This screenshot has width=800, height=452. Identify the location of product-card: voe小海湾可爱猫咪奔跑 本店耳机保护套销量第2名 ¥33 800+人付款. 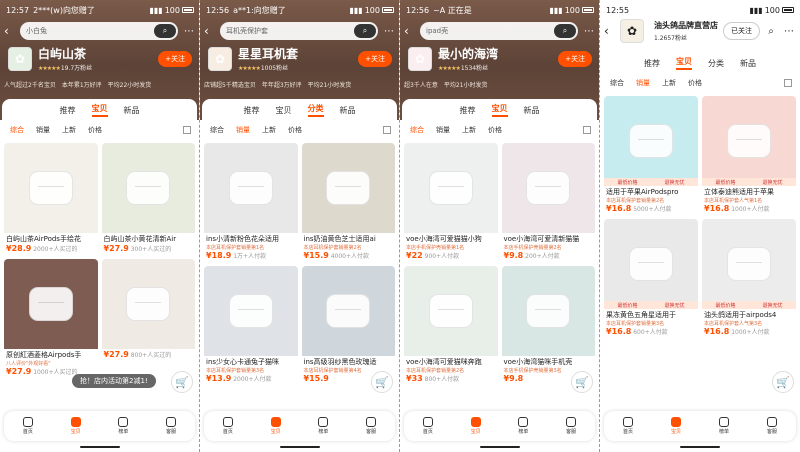
(451, 325).